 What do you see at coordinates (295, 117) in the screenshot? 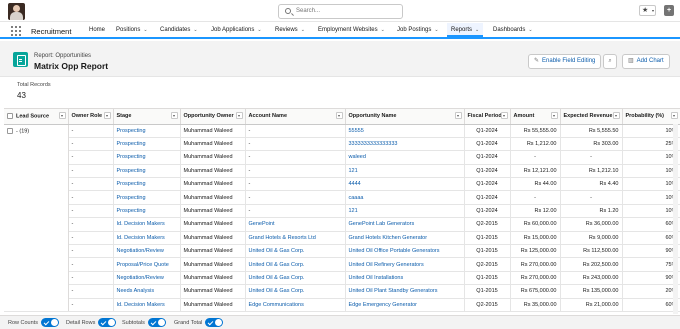
I see `col-header-account-name: Account Name ▾` at bounding box center [295, 117].